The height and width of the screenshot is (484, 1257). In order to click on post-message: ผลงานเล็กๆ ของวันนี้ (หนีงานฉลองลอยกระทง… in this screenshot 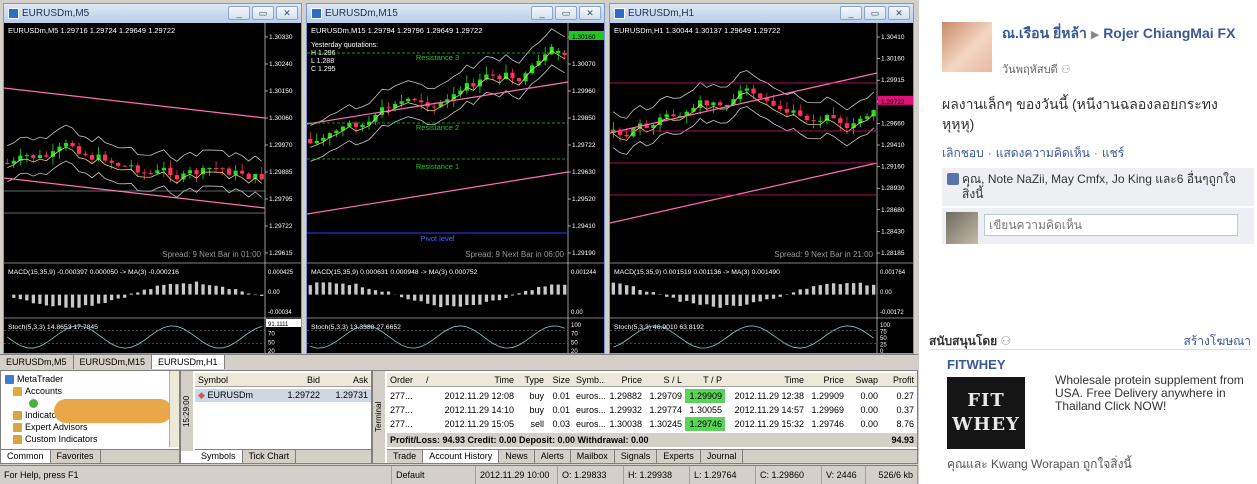, I will do `click(1080, 114)`.